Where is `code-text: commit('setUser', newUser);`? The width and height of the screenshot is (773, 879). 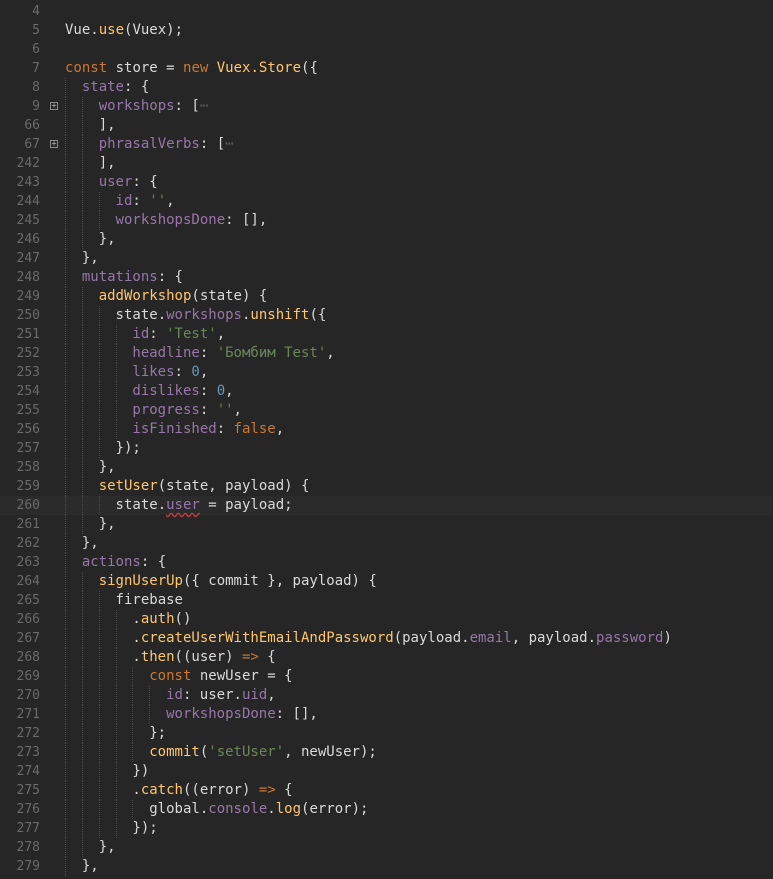 code-text: commit('setUser', newUser); is located at coordinates (263, 752).